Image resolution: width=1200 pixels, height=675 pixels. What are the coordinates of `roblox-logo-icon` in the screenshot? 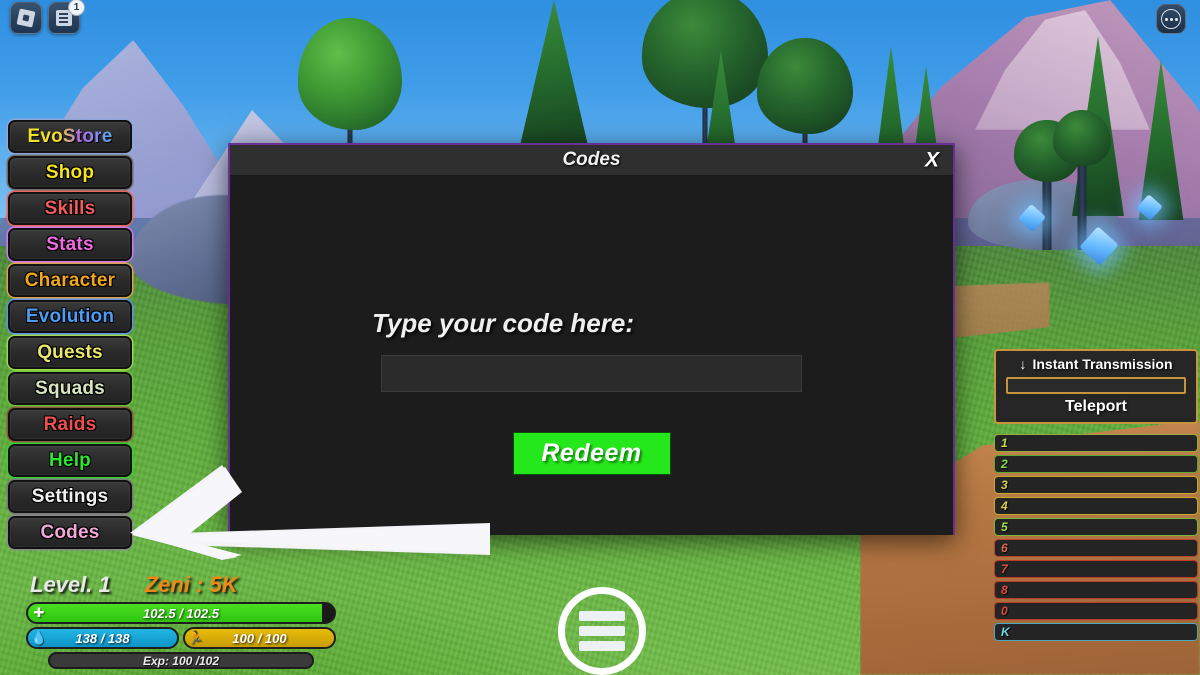 It's located at (26, 18).